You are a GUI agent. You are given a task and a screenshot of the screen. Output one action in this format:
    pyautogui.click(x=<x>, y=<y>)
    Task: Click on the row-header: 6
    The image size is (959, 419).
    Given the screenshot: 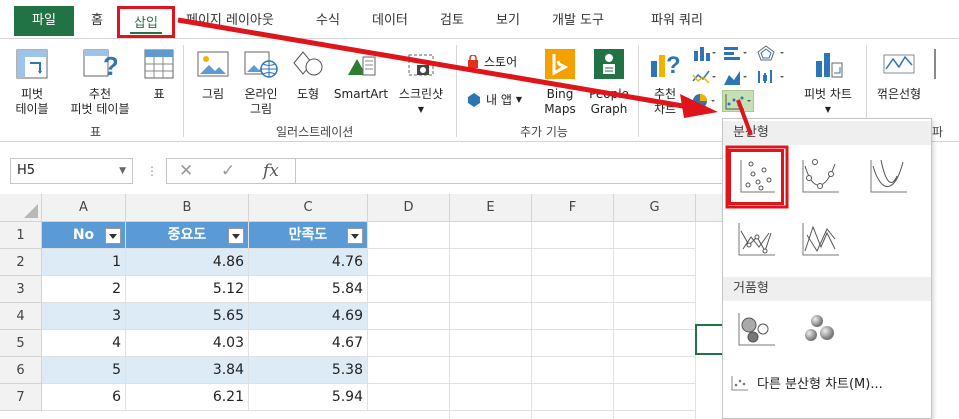 What is the action you would take?
    pyautogui.click(x=21, y=370)
    